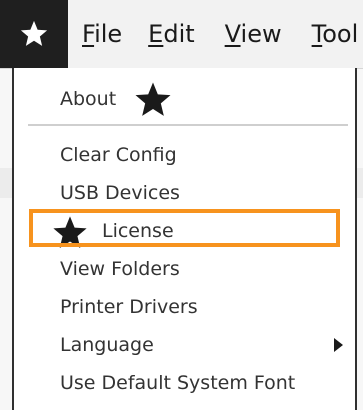 Image resolution: width=363 pixels, height=410 pixels. What do you see at coordinates (340, 34) in the screenshot?
I see `menu-tool-label: ool` at bounding box center [340, 34].